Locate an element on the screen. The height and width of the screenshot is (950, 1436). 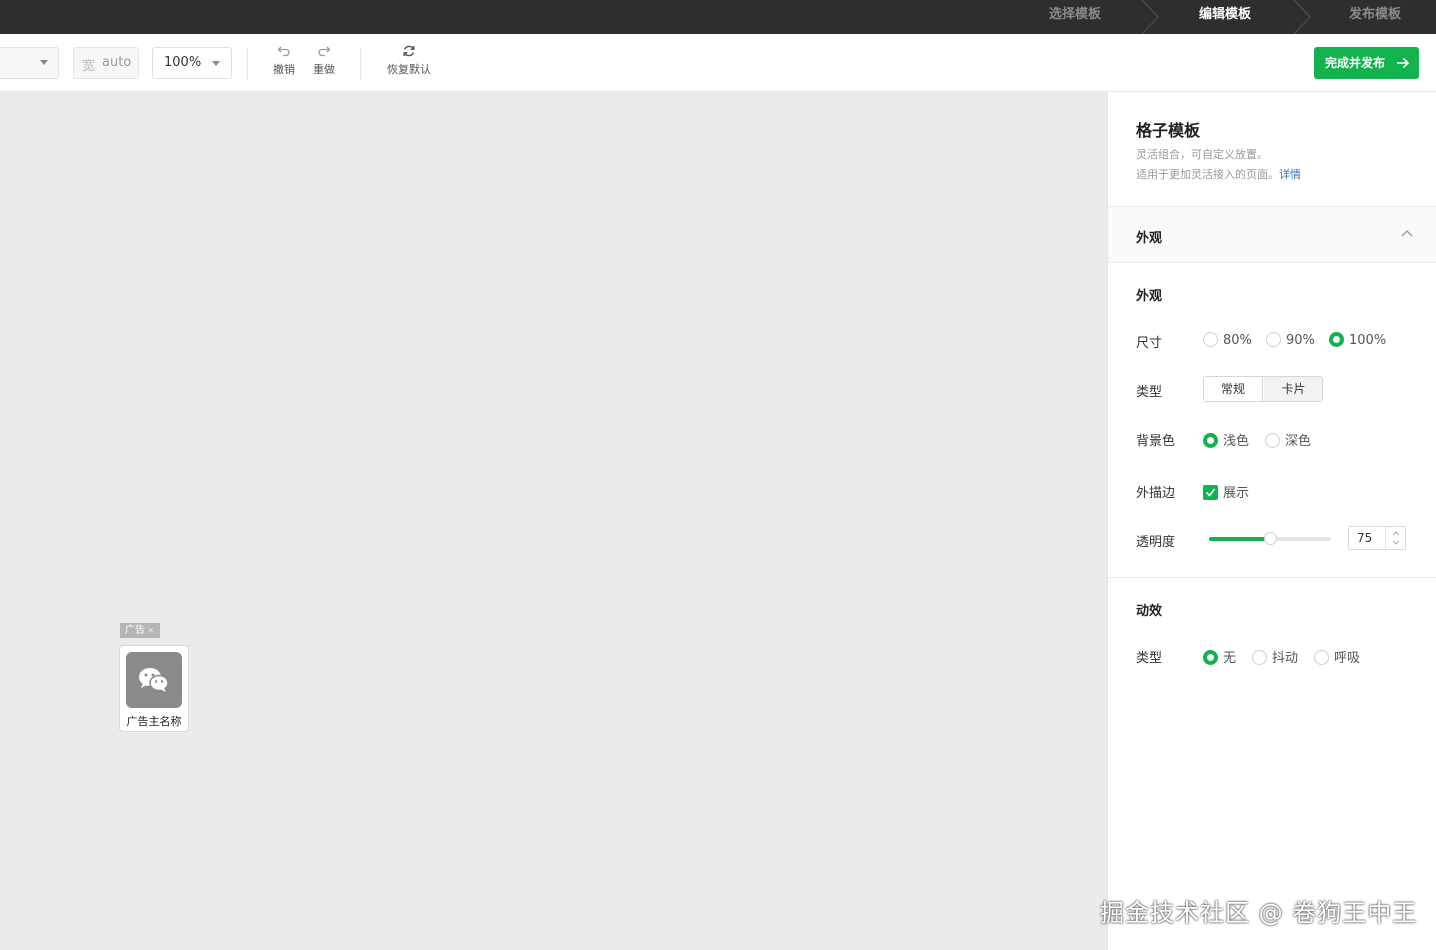
motion-radio-breathe: 呼吸 is located at coordinates (1337, 656).